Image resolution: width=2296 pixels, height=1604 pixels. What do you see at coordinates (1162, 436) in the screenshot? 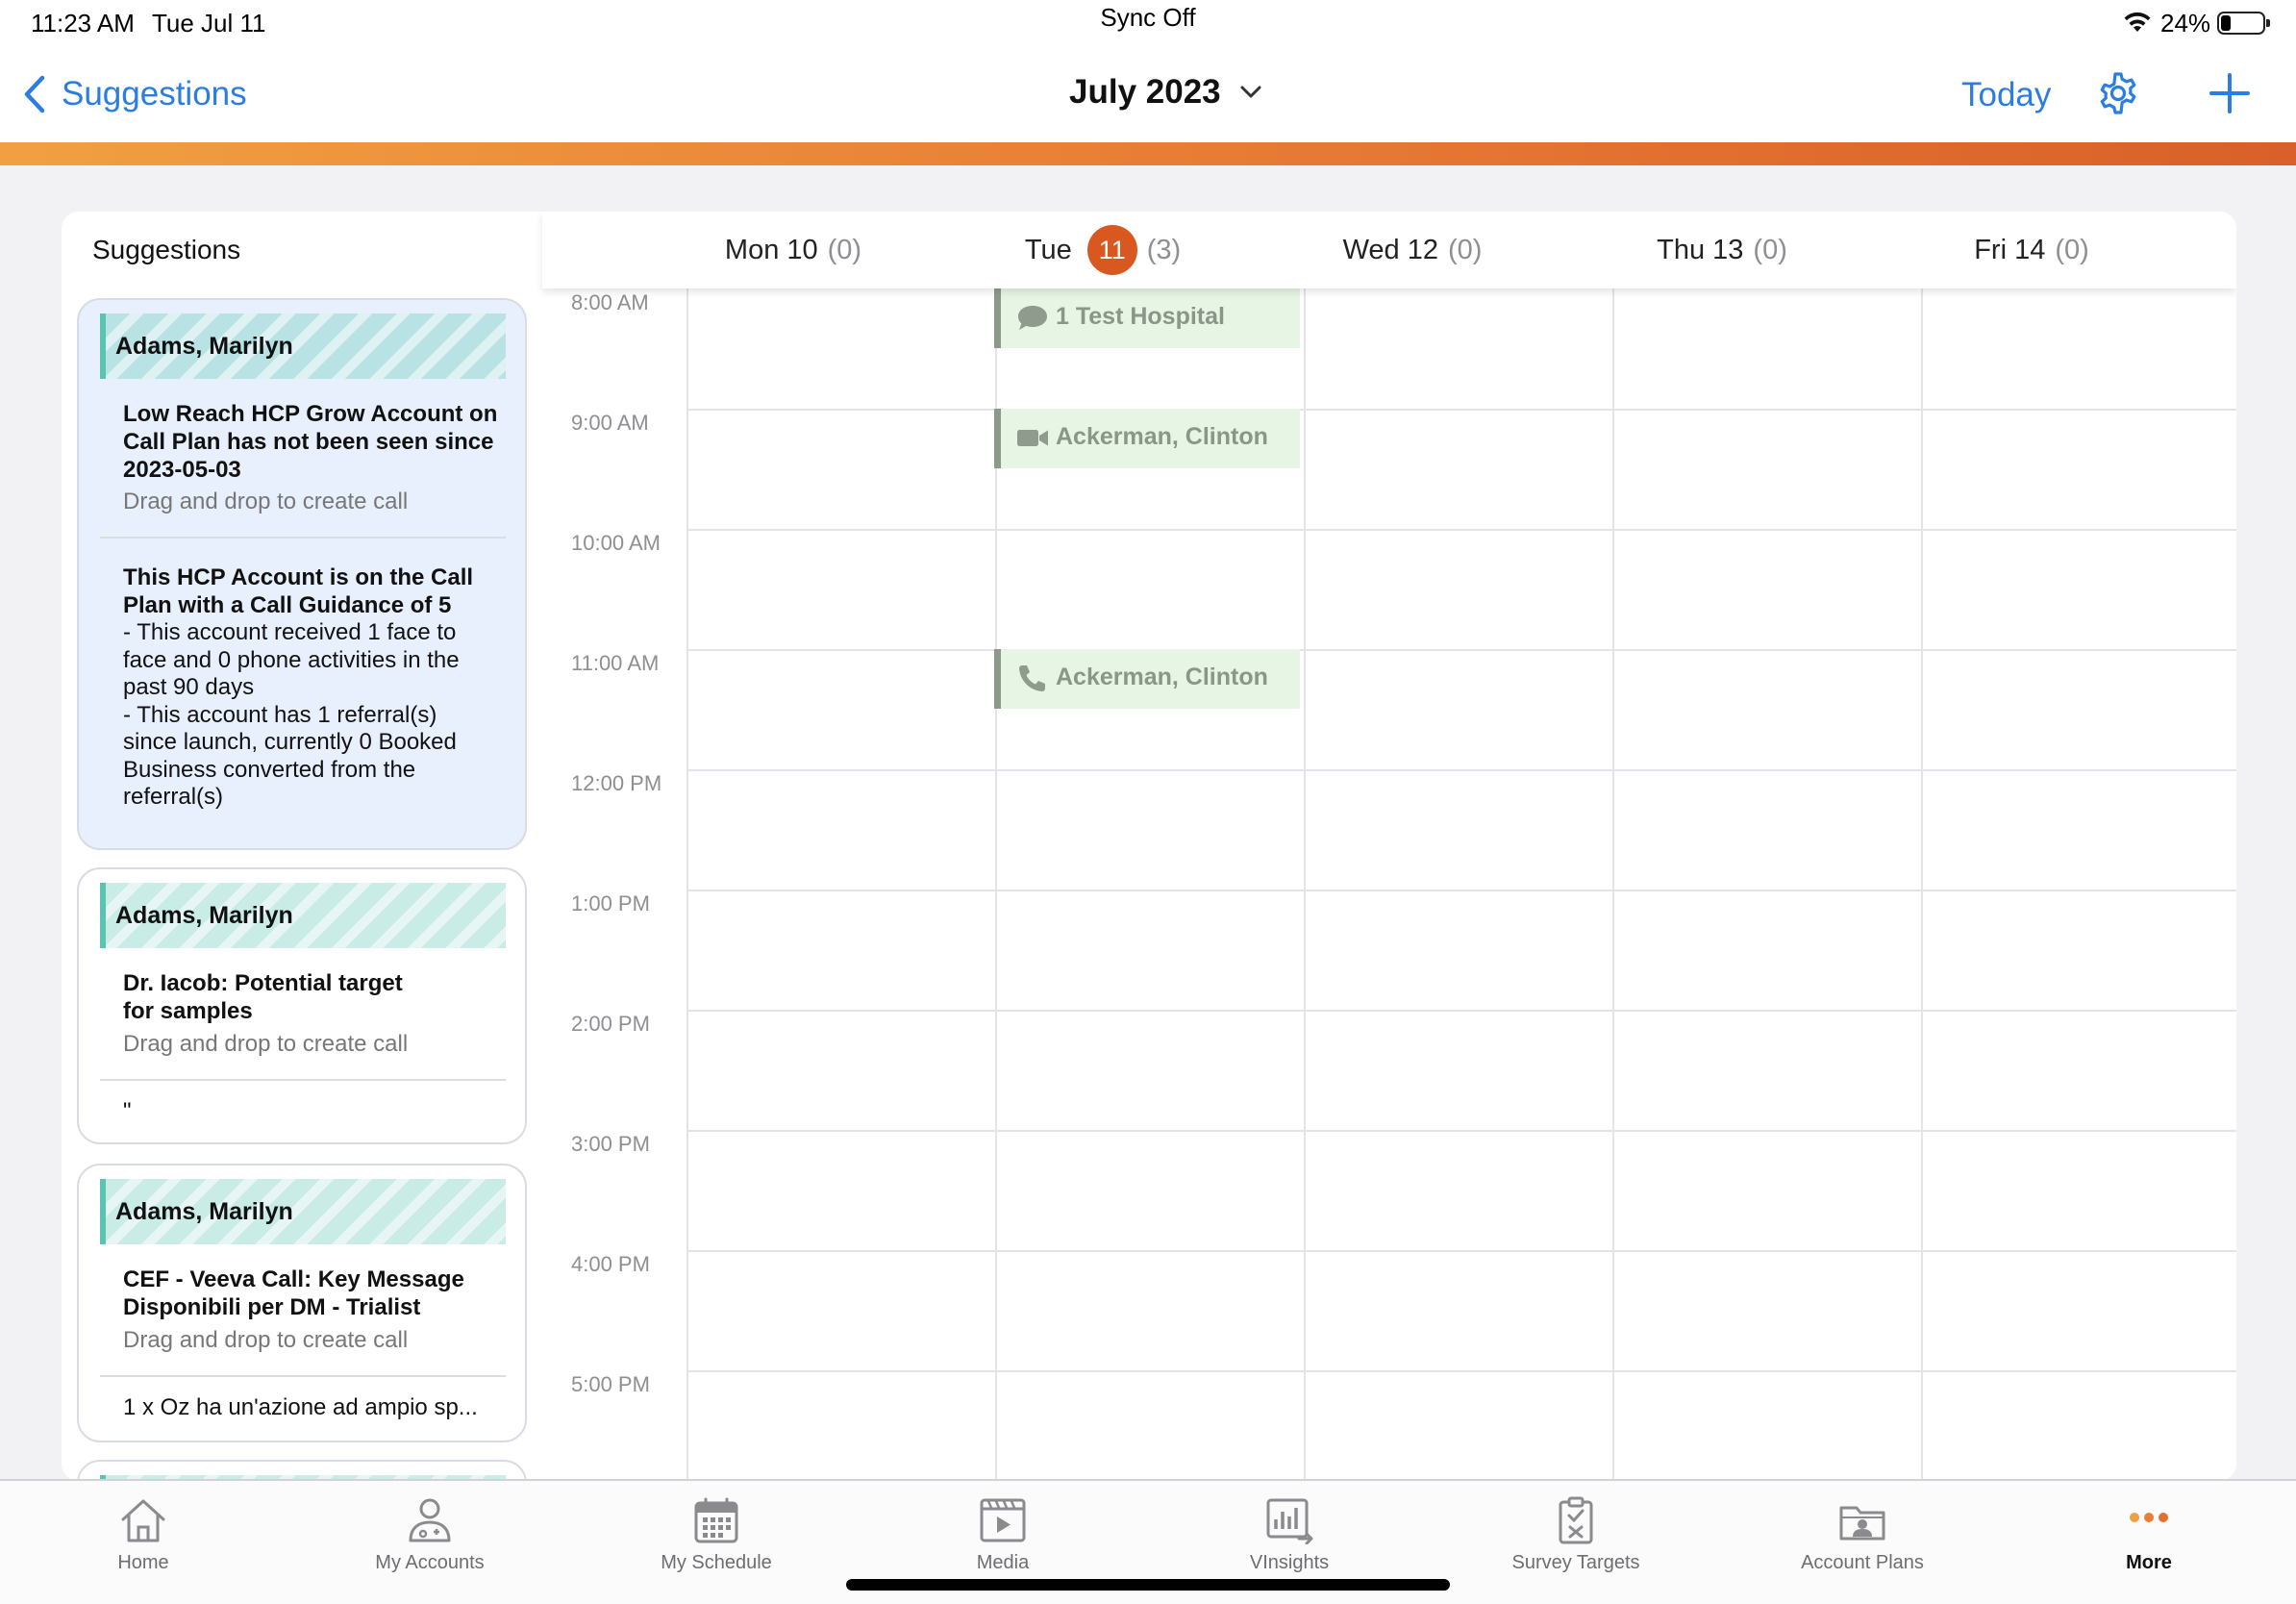
I see `event-label: Ackerman, Clinton` at bounding box center [1162, 436].